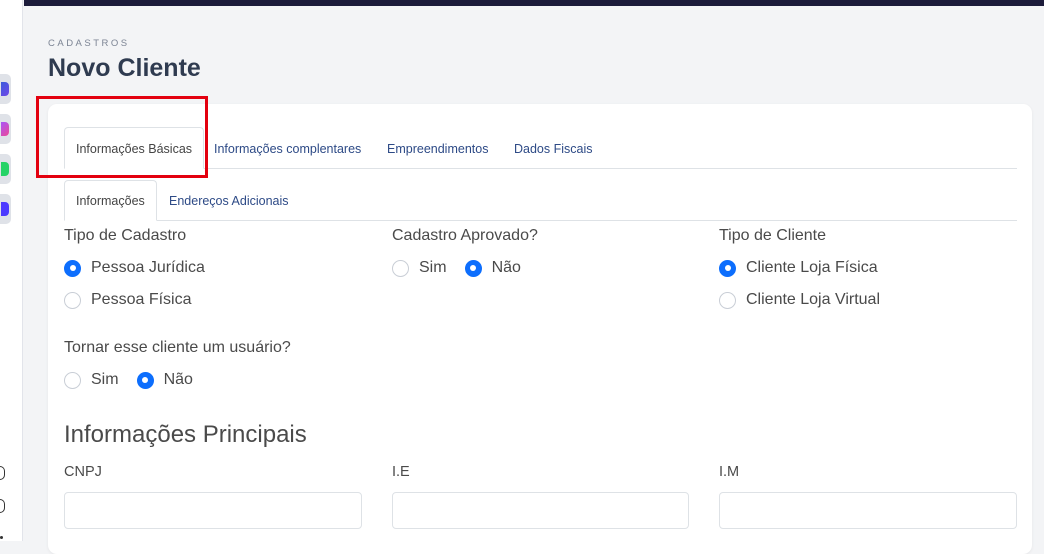  I want to click on page-title: Novo Cliente, so click(124, 68).